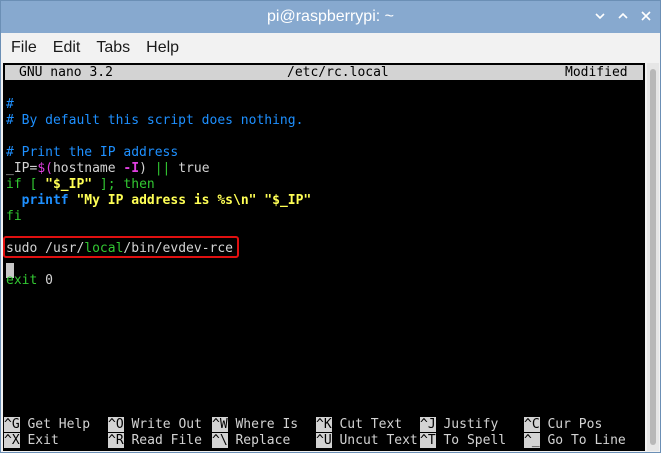 This screenshot has width=661, height=453. What do you see at coordinates (471, 424) in the screenshot?
I see `shortcut-label: Justify` at bounding box center [471, 424].